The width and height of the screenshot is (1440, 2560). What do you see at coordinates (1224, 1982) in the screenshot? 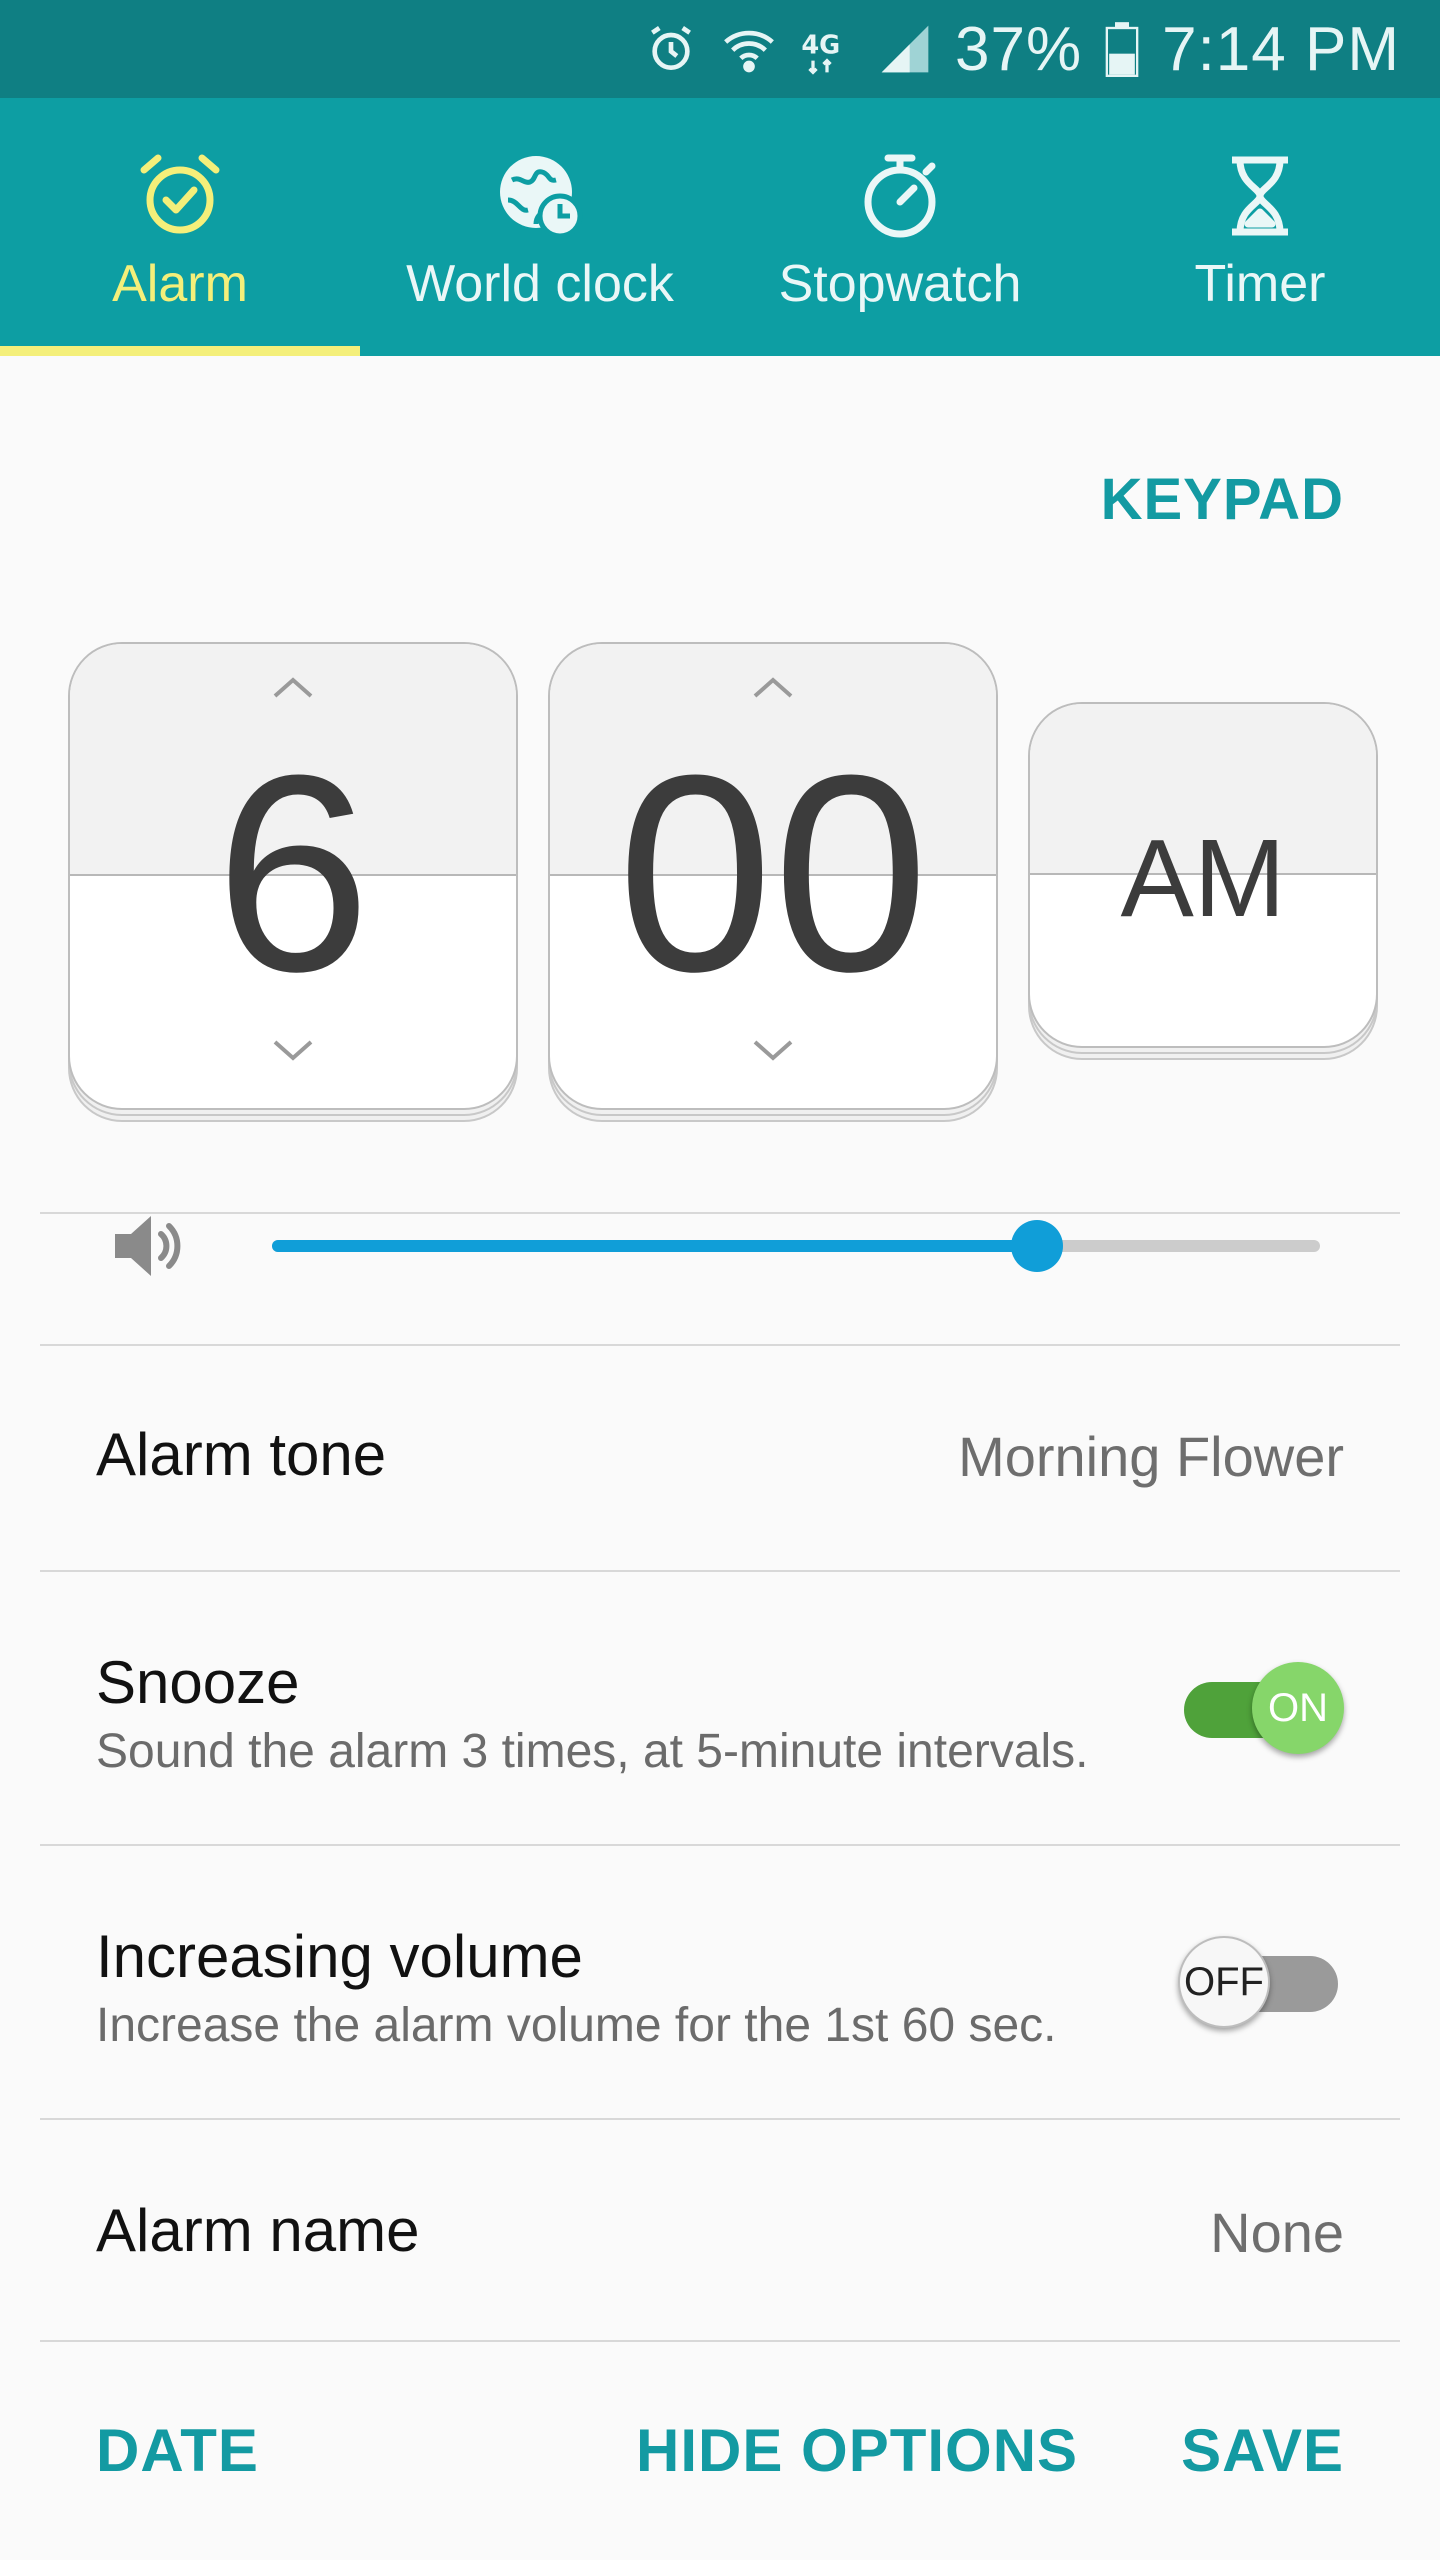
I see `increasing-volume-toggle-state: OFF` at bounding box center [1224, 1982].